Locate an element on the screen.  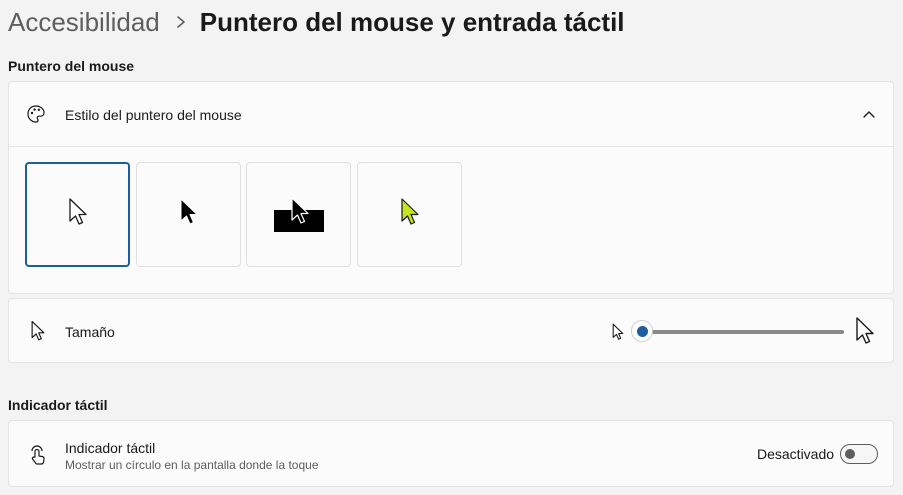
white-cursor-icon is located at coordinates (78, 214).